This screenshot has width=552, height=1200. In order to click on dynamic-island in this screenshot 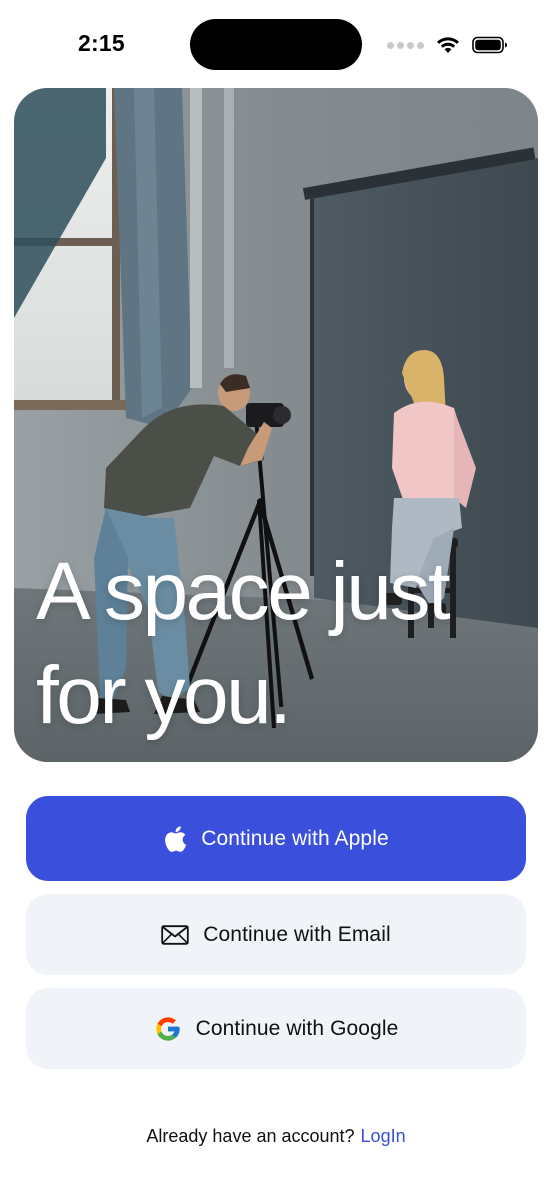, I will do `click(276, 44)`.